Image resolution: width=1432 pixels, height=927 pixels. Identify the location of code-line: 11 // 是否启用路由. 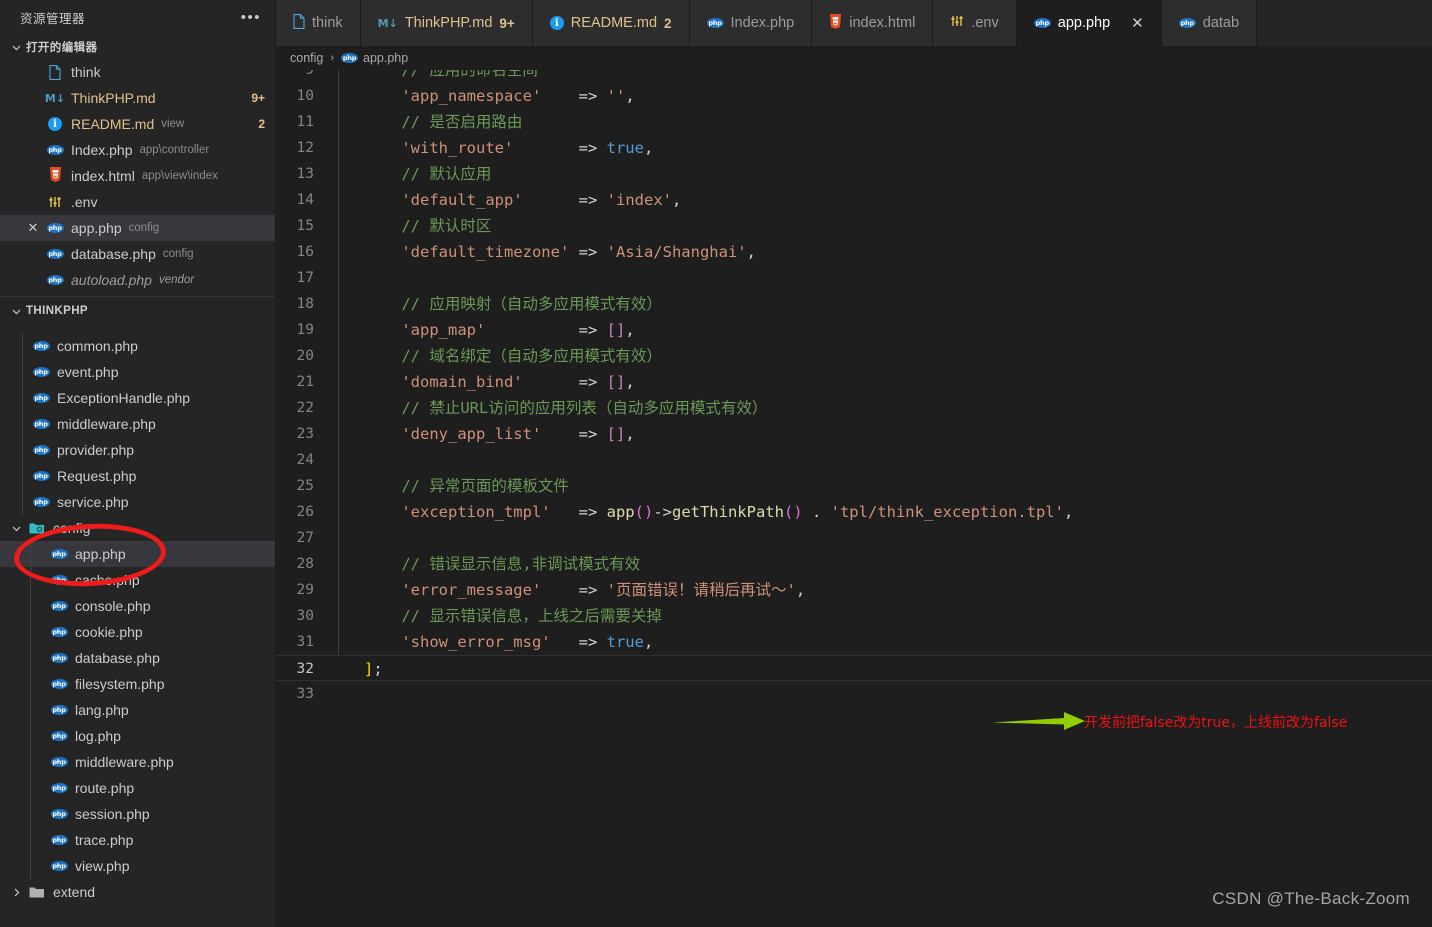
(854, 122).